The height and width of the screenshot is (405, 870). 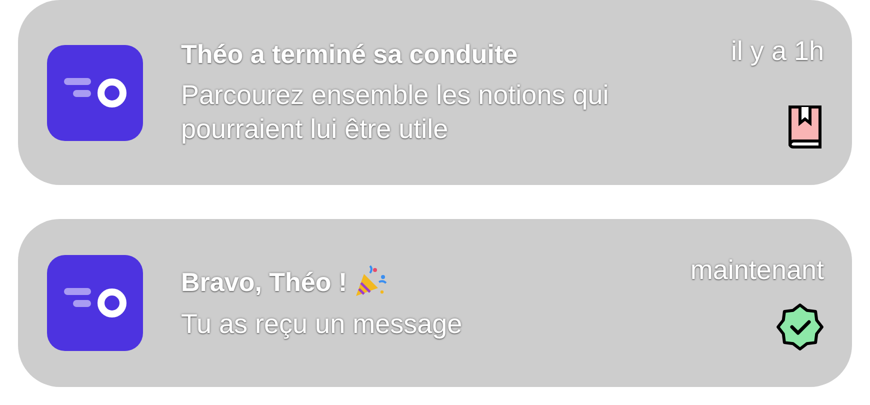 I want to click on bookmark-book-icon, so click(x=805, y=126).